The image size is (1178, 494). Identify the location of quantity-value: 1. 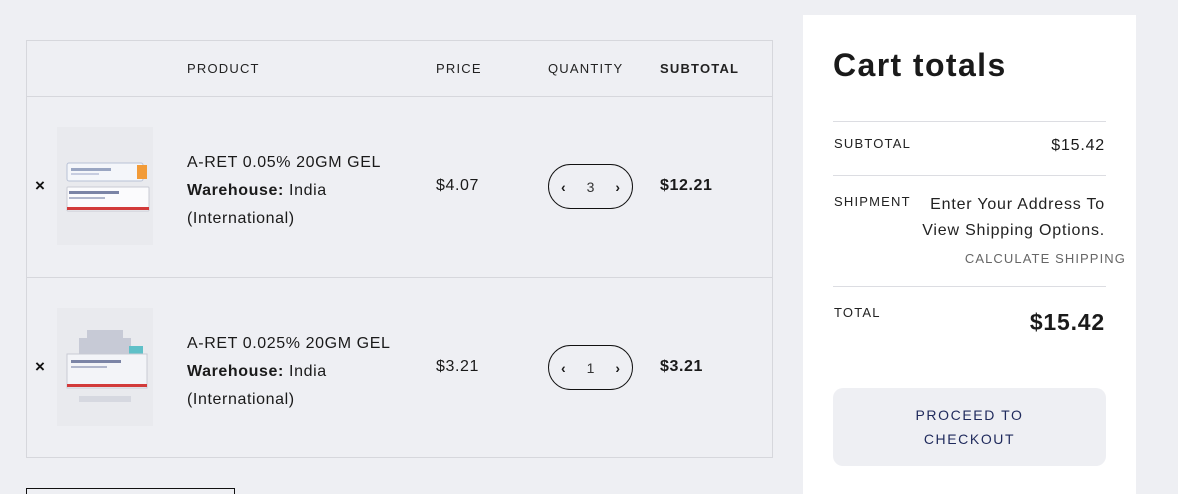
(591, 368).